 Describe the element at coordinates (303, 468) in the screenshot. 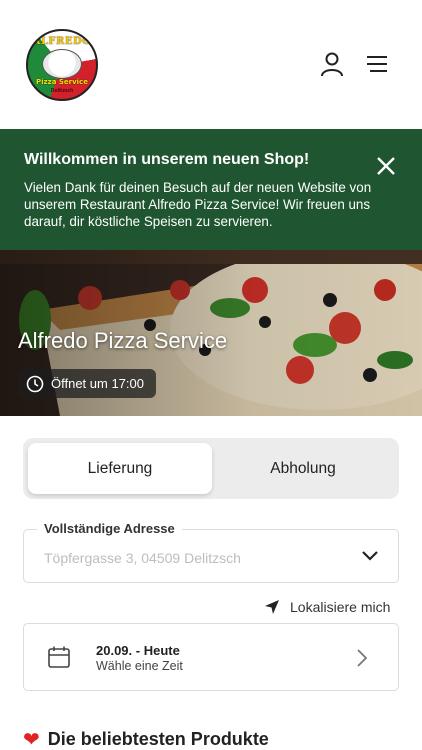

I see `pickup-tab: Abholung` at that location.